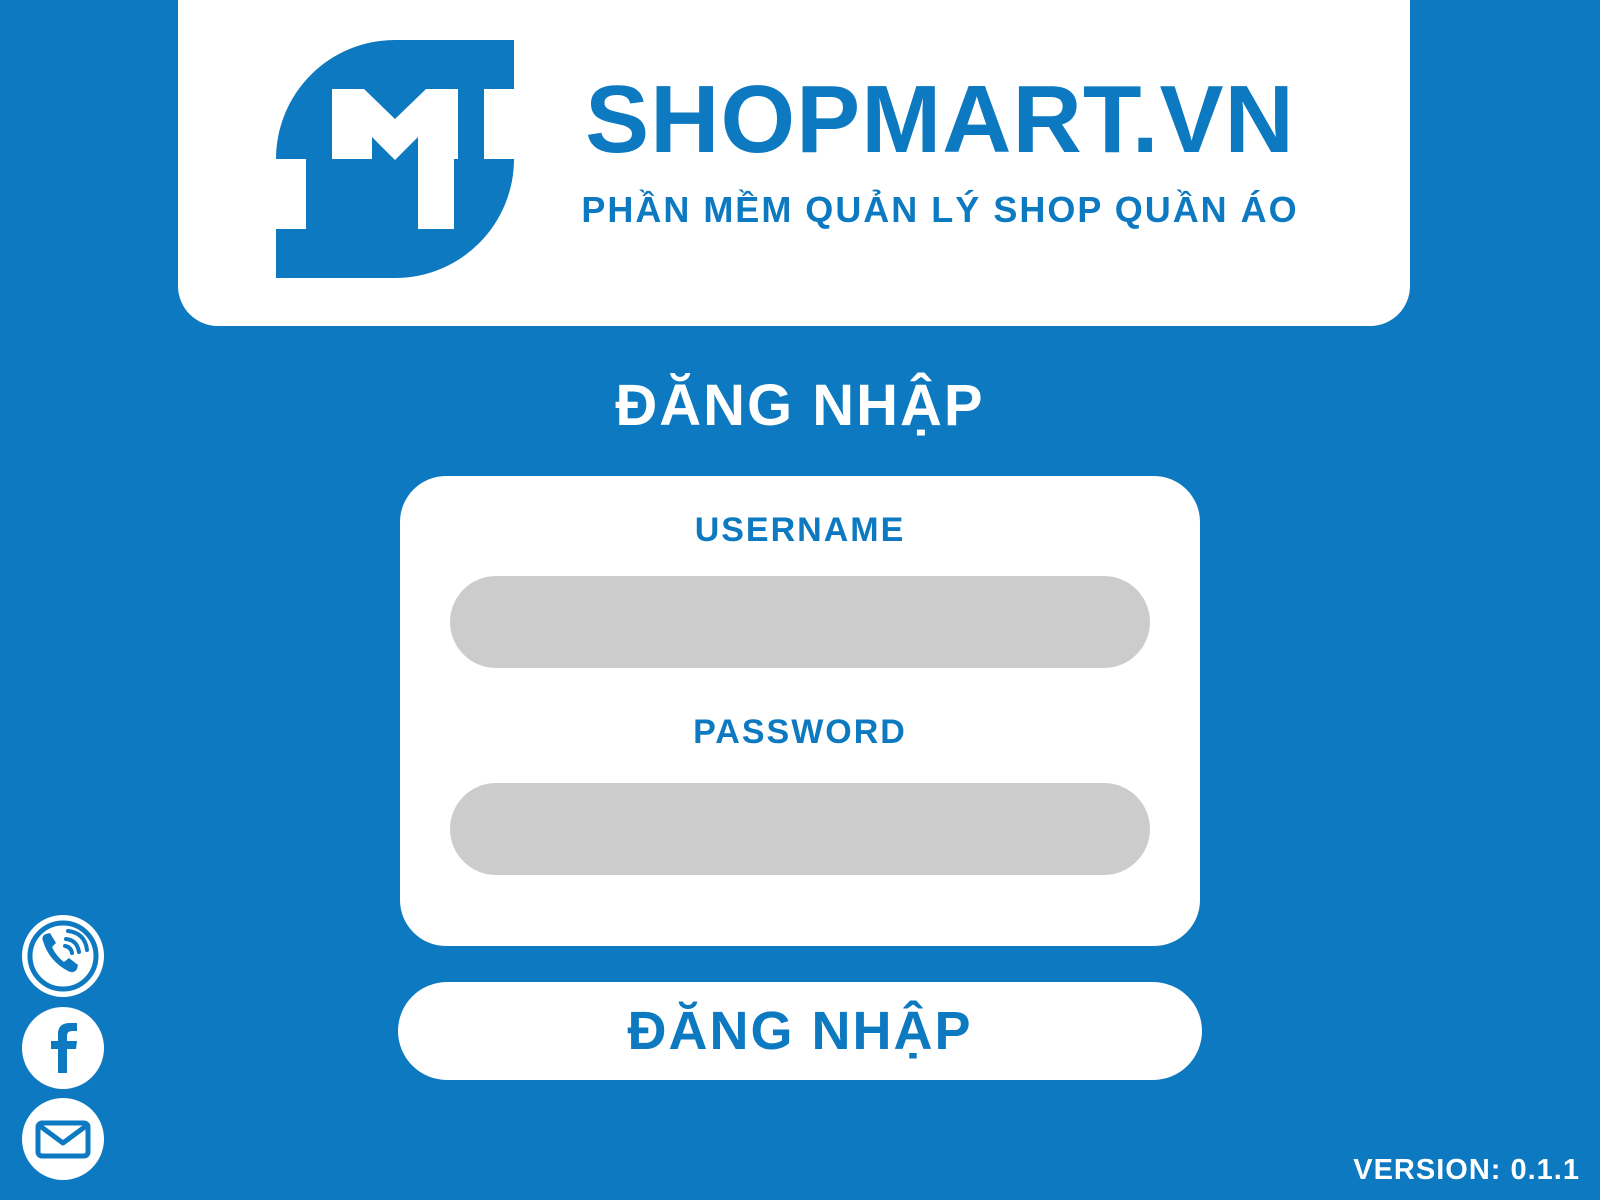 This screenshot has height=1200, width=1600. Describe the element at coordinates (63, 956) in the screenshot. I see `phone-icon` at that location.